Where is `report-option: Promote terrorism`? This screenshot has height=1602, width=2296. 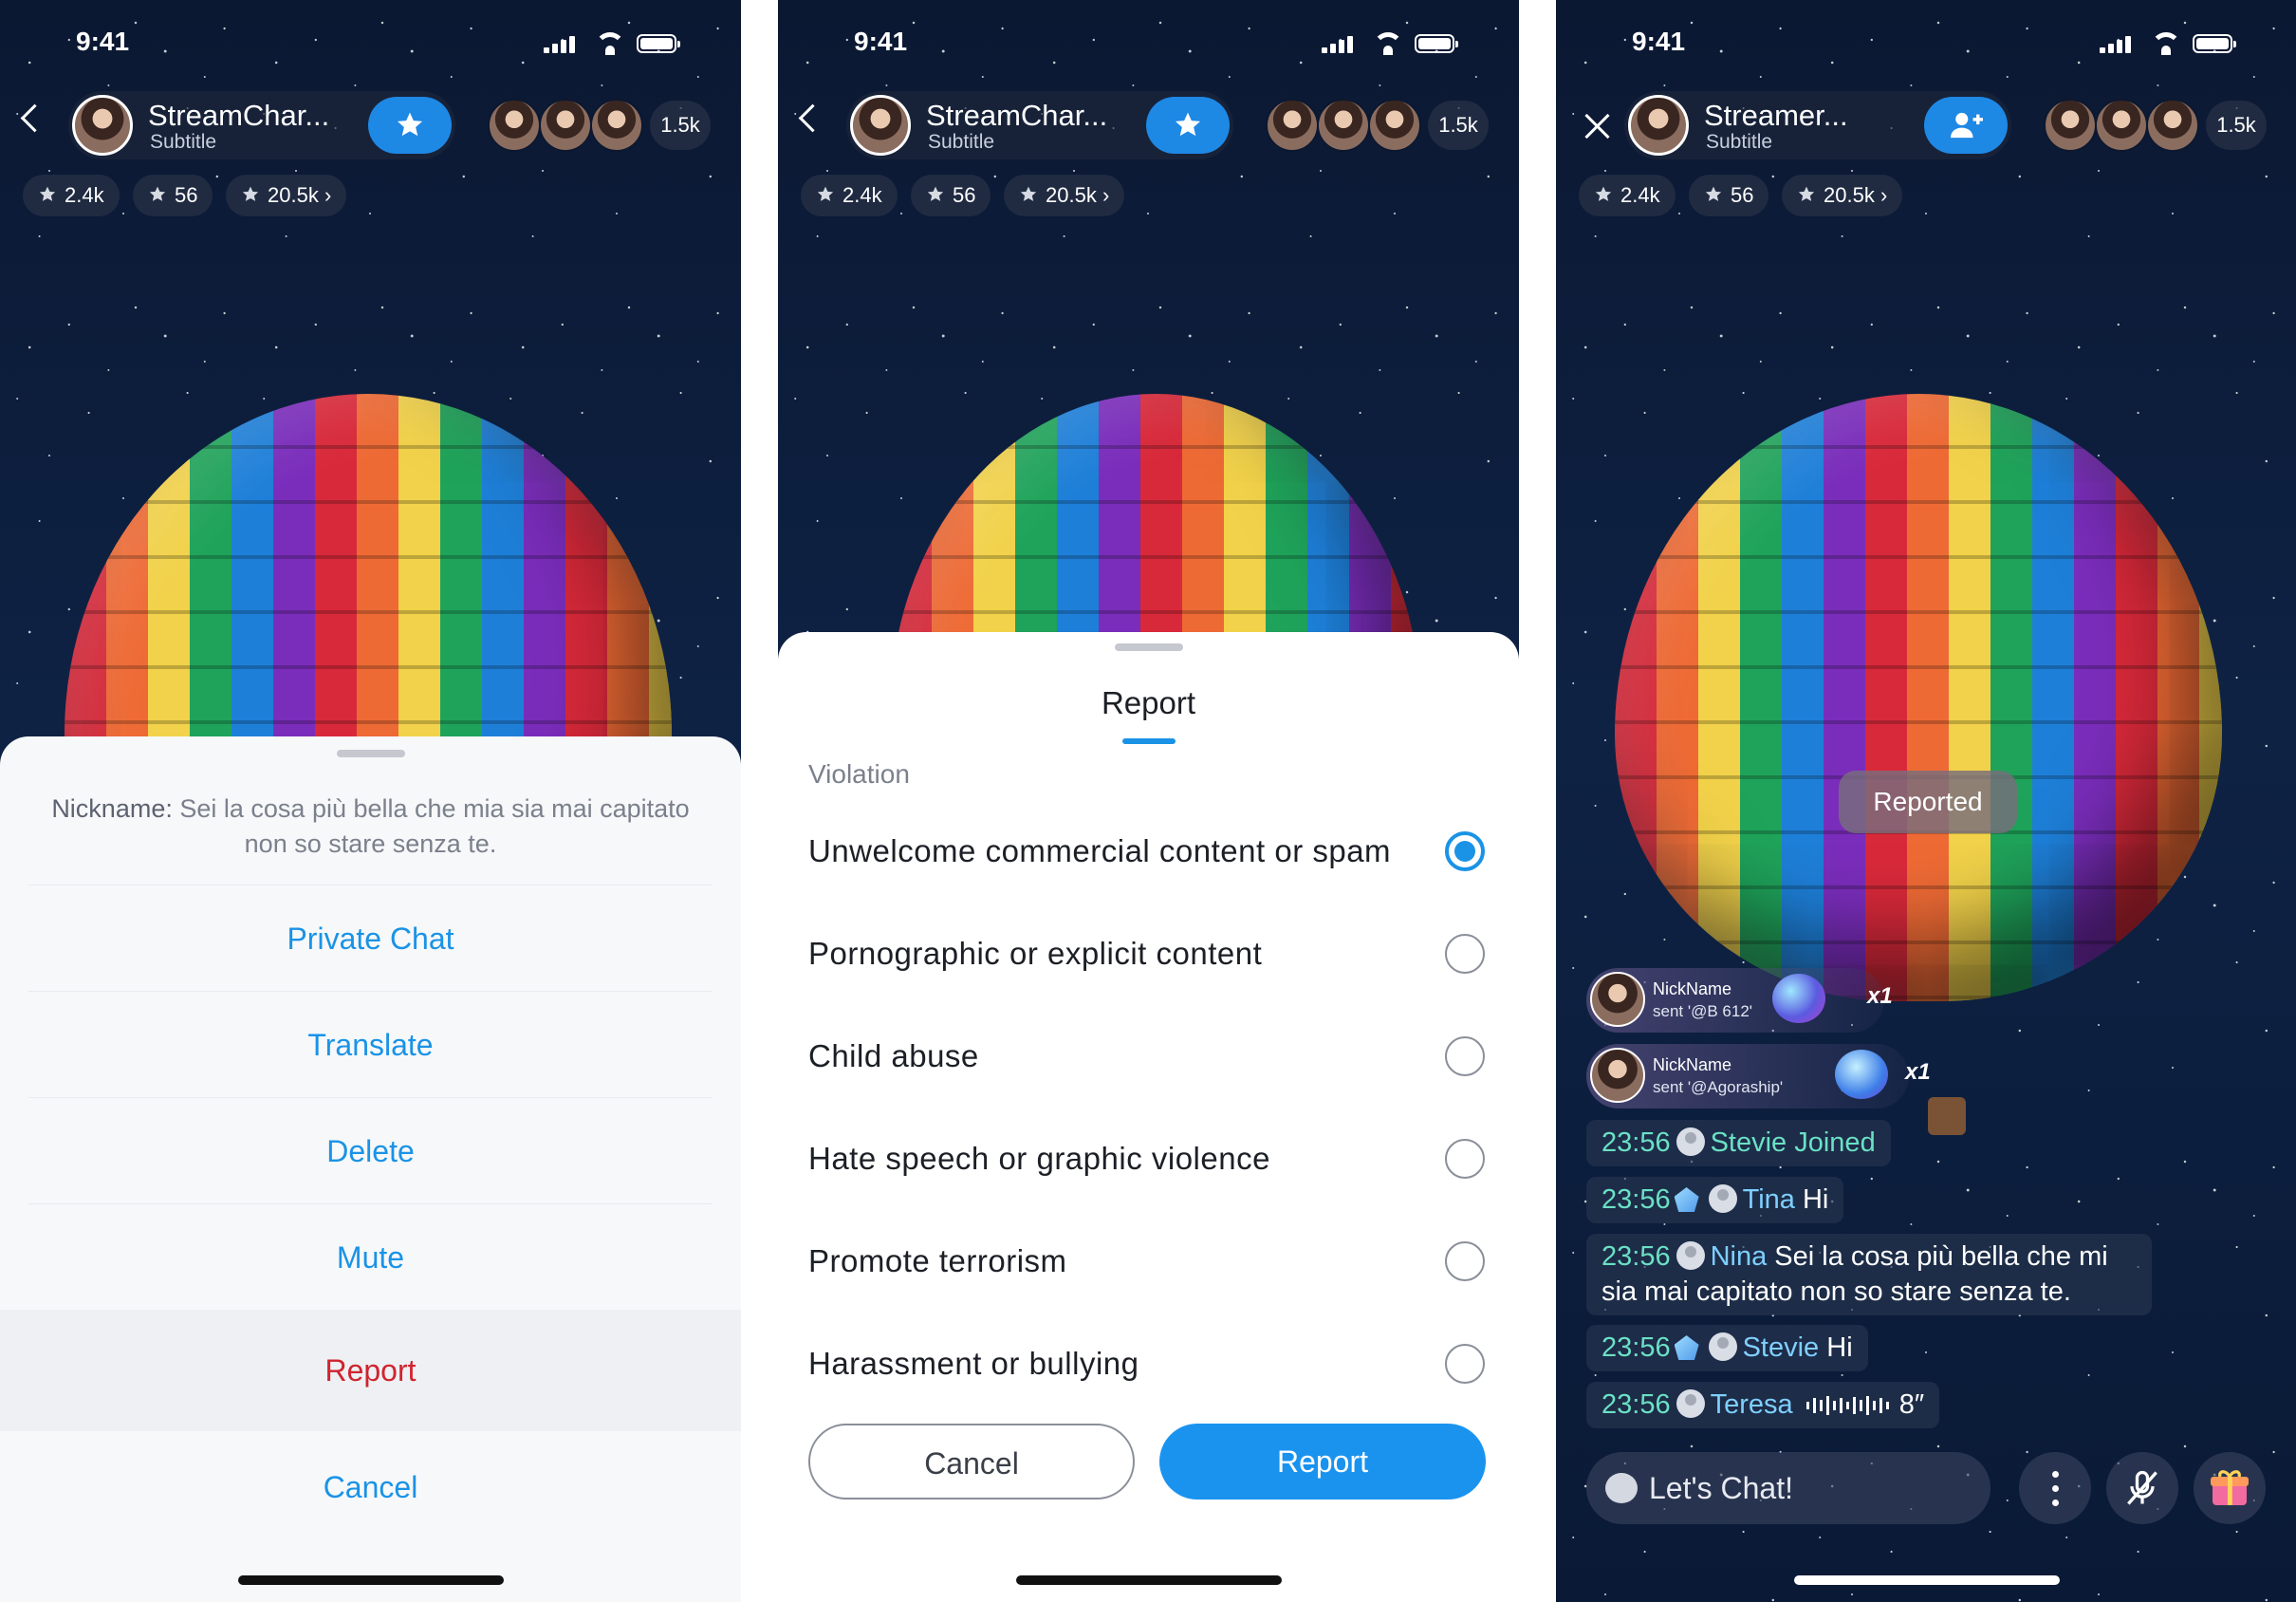 report-option: Promote terrorism is located at coordinates (1146, 1261).